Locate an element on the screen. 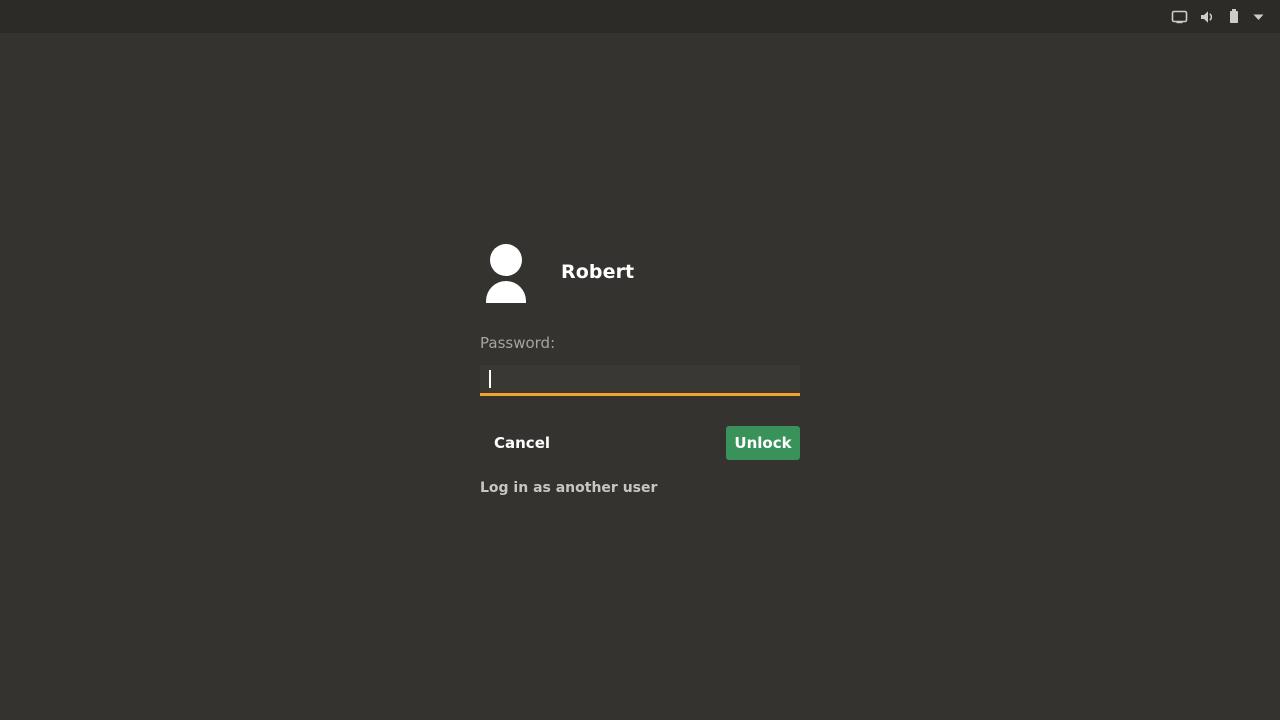  cancel-button: Cancel is located at coordinates (522, 443).